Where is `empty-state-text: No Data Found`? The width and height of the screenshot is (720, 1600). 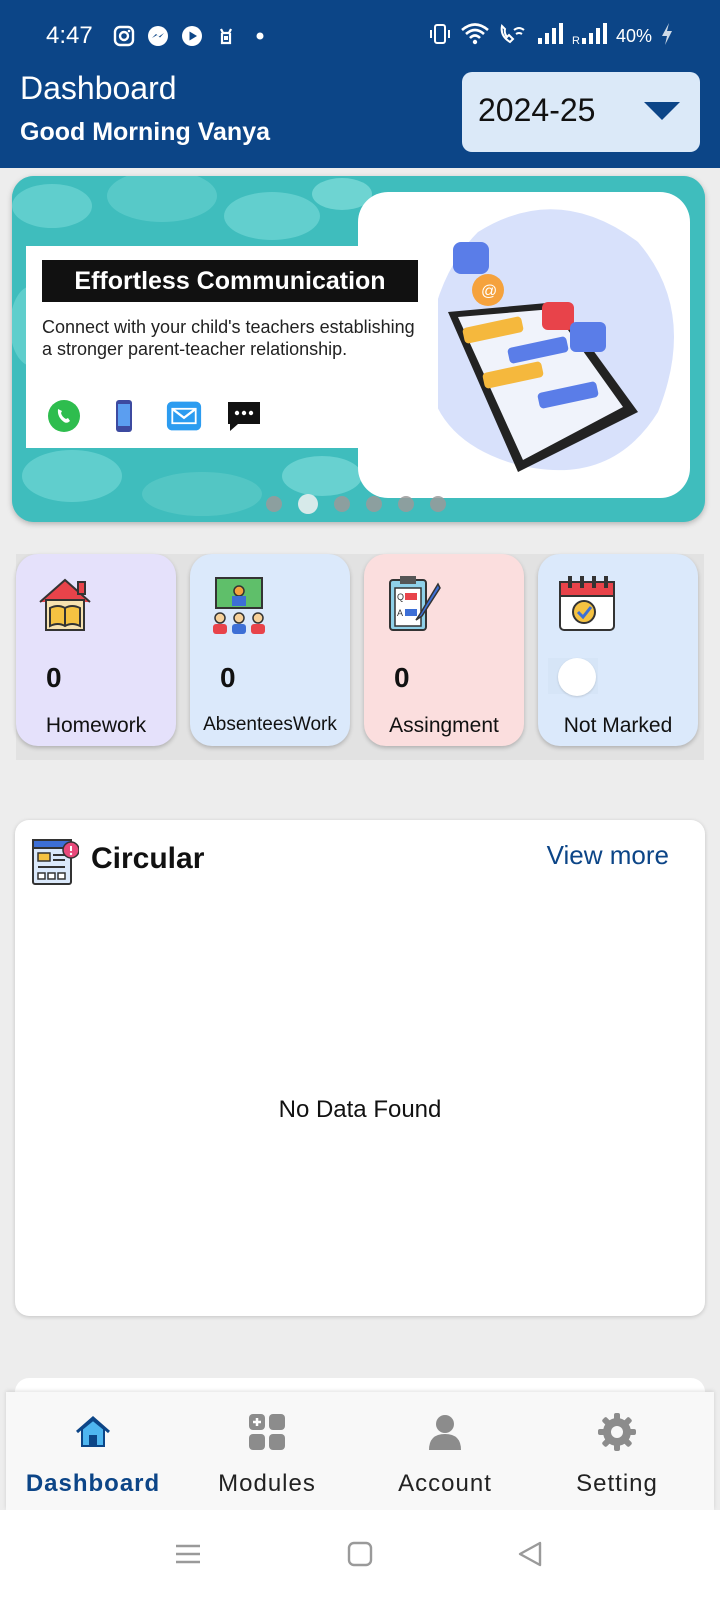 empty-state-text: No Data Found is located at coordinates (360, 1109).